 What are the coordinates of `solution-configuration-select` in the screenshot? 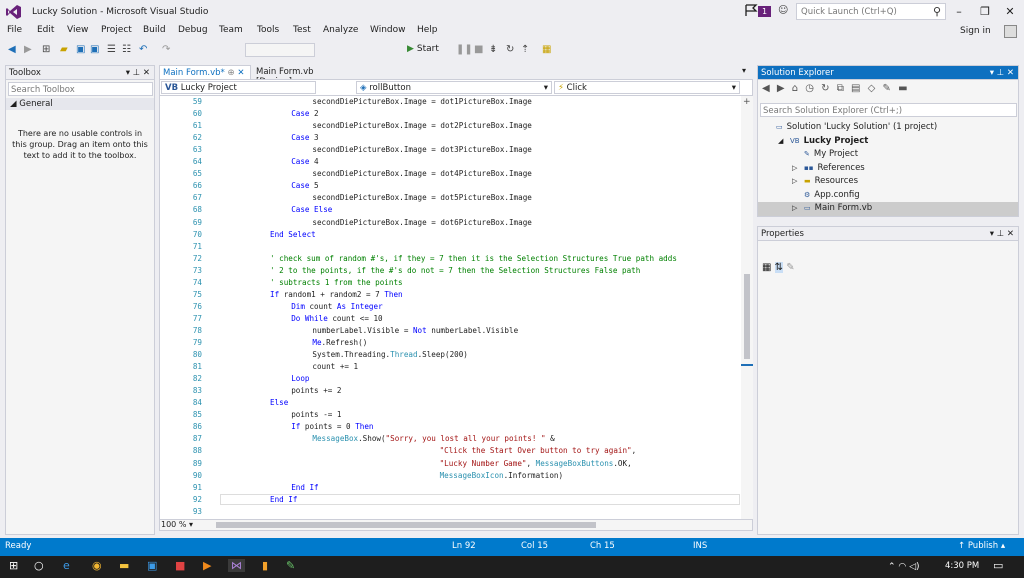 It's located at (280, 50).